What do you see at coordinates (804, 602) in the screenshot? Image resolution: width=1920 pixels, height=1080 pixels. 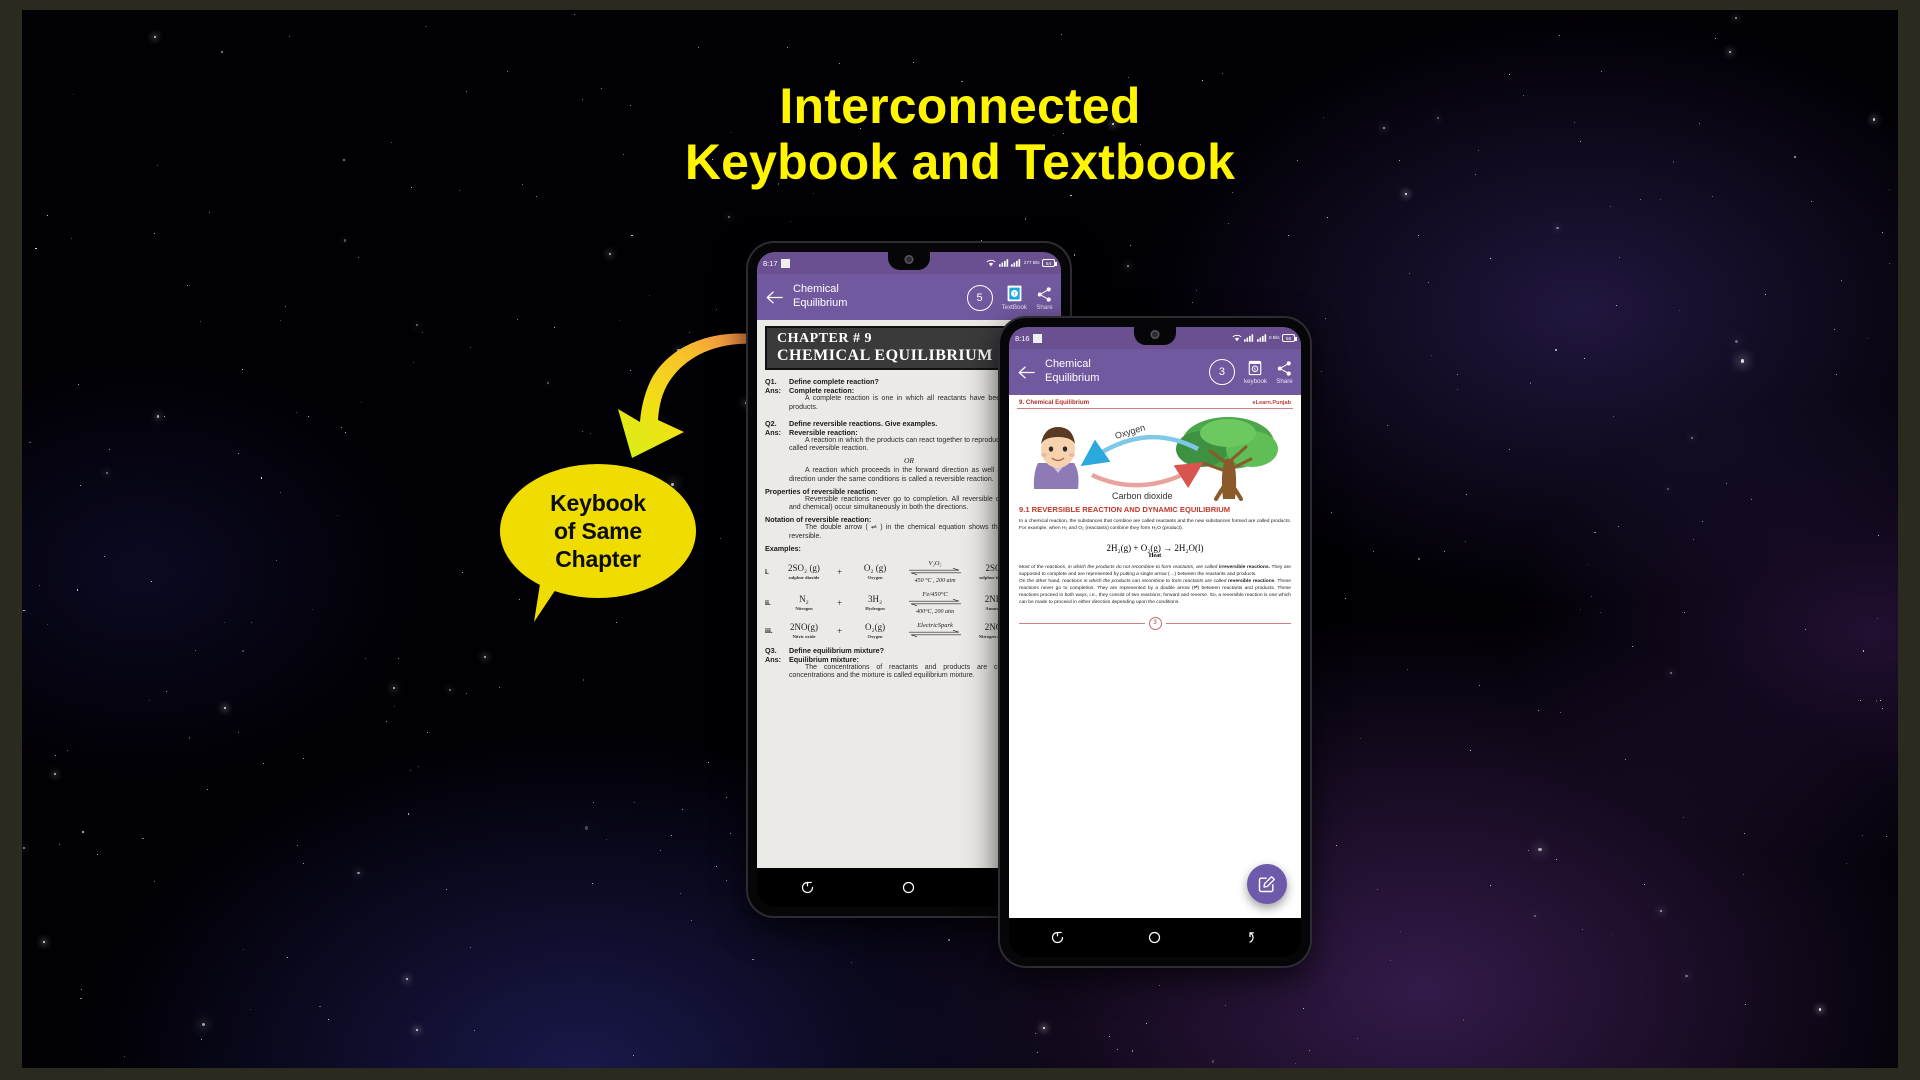 I see `reactant-1: N₂ Nitrogen` at bounding box center [804, 602].